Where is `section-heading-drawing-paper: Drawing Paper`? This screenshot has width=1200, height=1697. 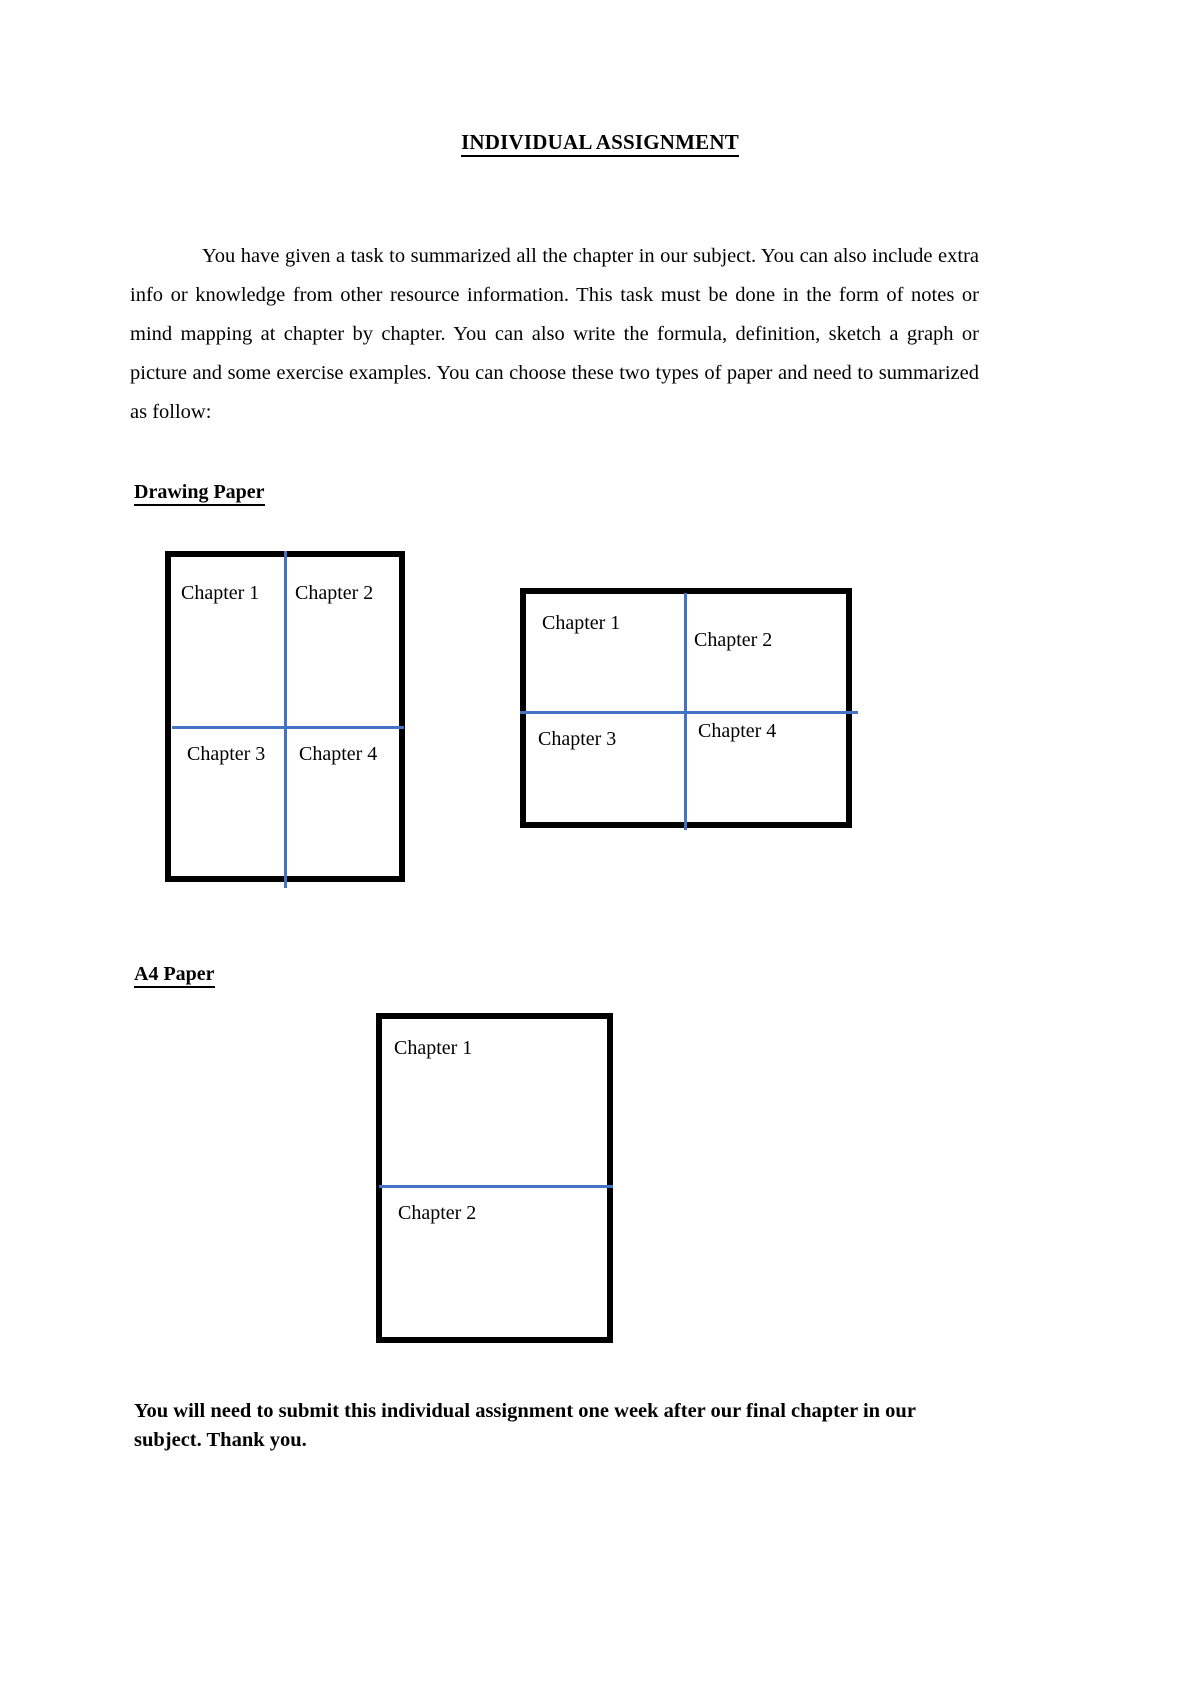 section-heading-drawing-paper: Drawing Paper is located at coordinates (199, 493).